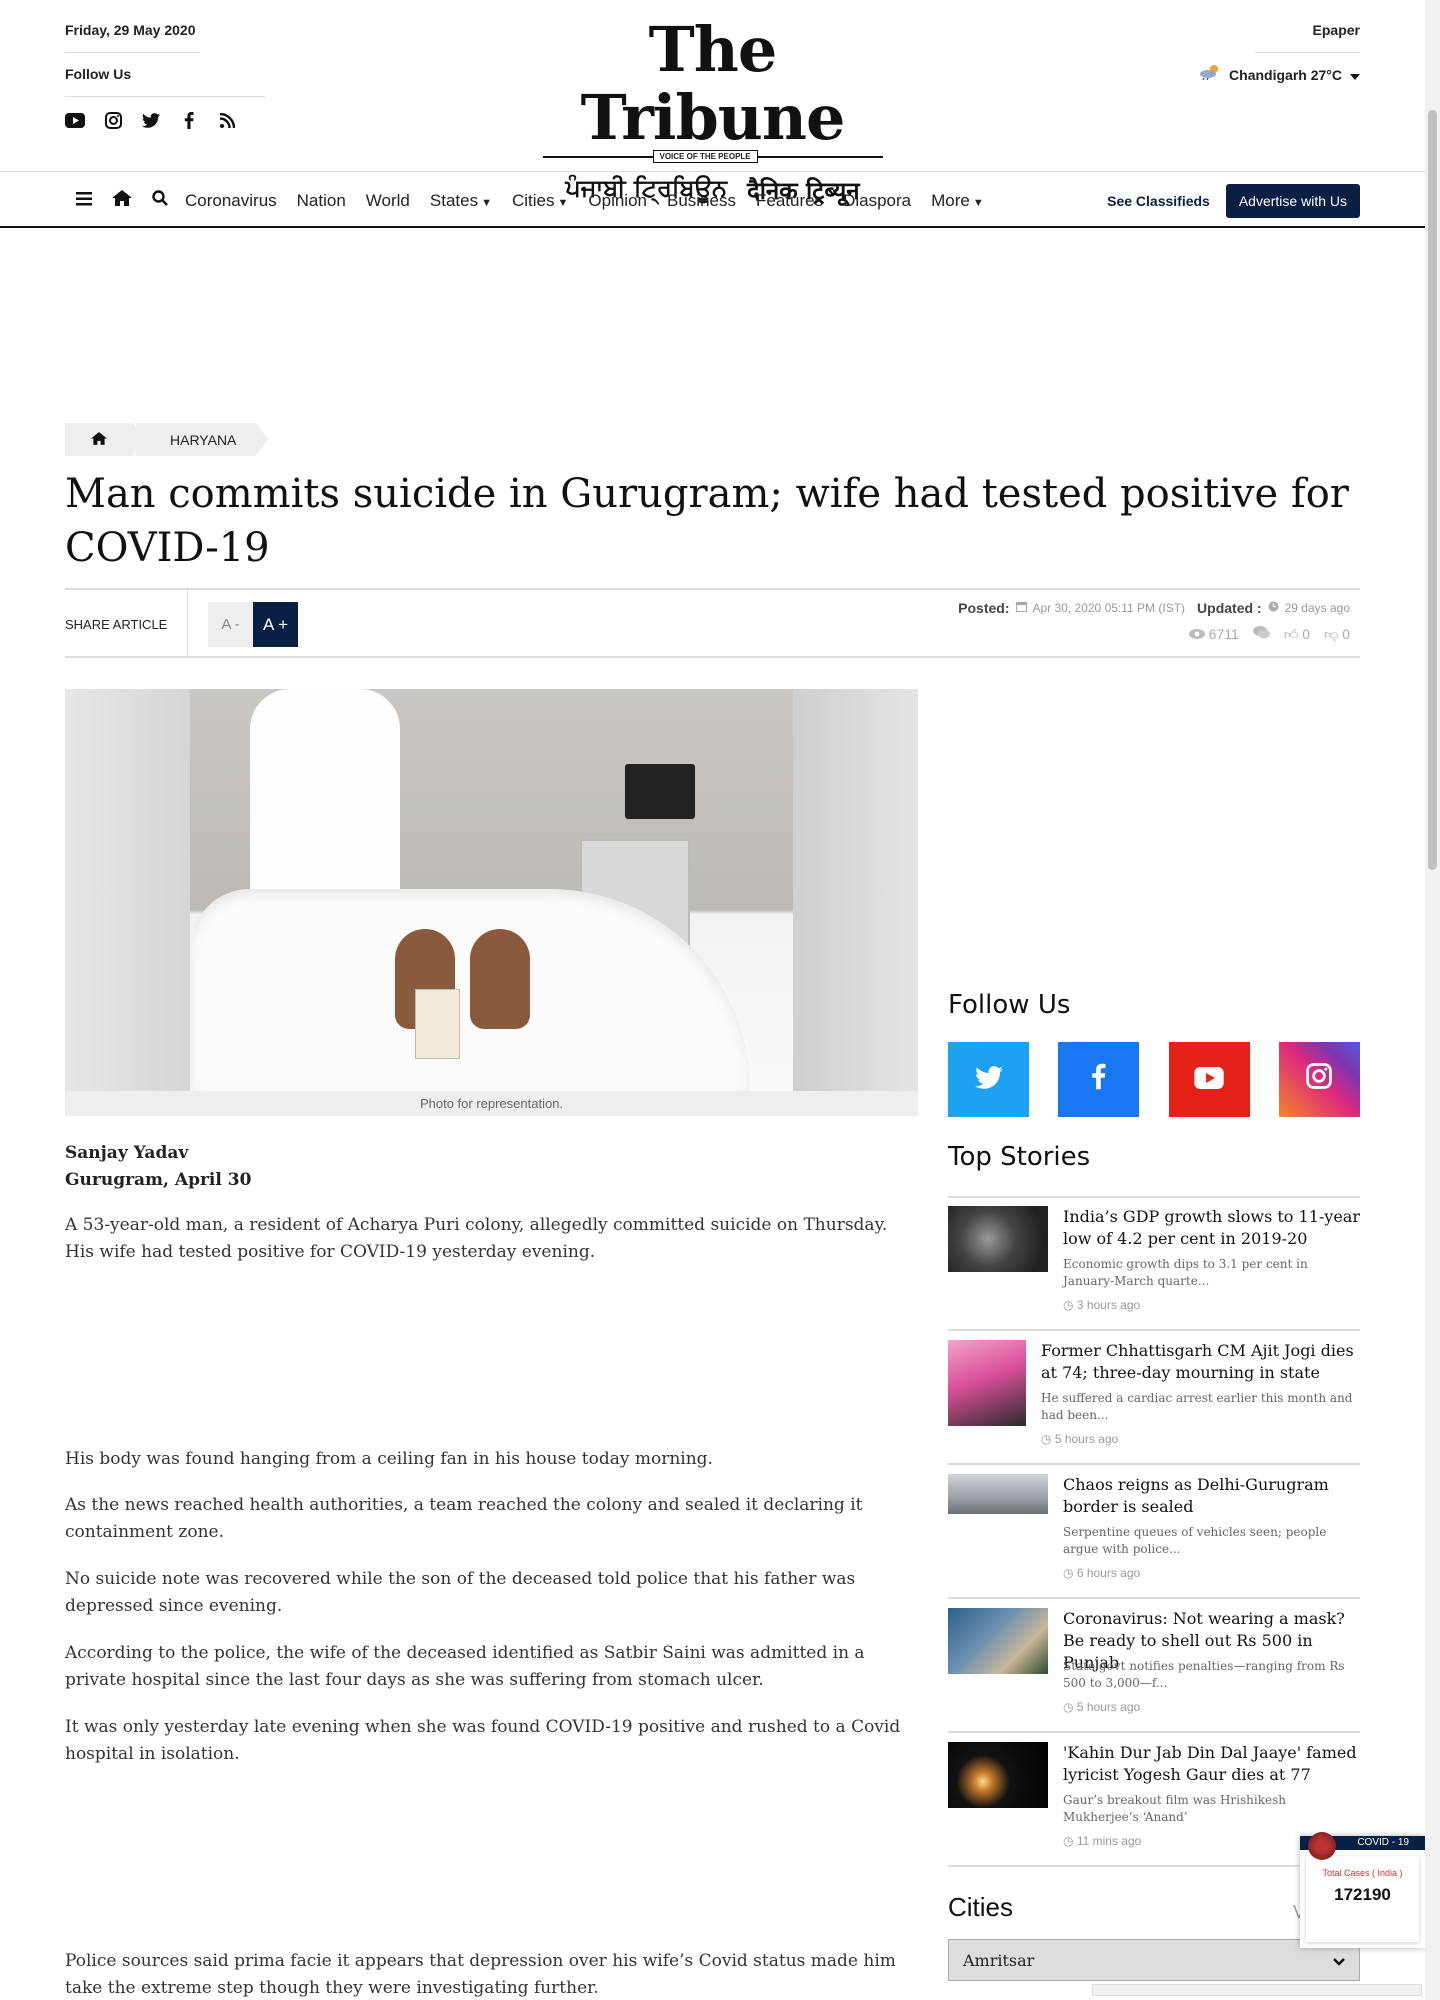  I want to click on story-time: ◷ 3 hours ago, so click(1102, 1305).